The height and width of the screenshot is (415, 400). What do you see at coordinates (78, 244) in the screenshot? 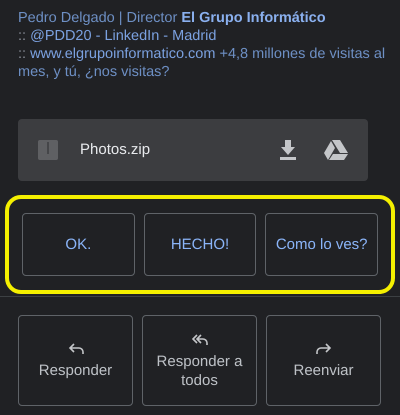
I see `smart-reply-button: OK.` at bounding box center [78, 244].